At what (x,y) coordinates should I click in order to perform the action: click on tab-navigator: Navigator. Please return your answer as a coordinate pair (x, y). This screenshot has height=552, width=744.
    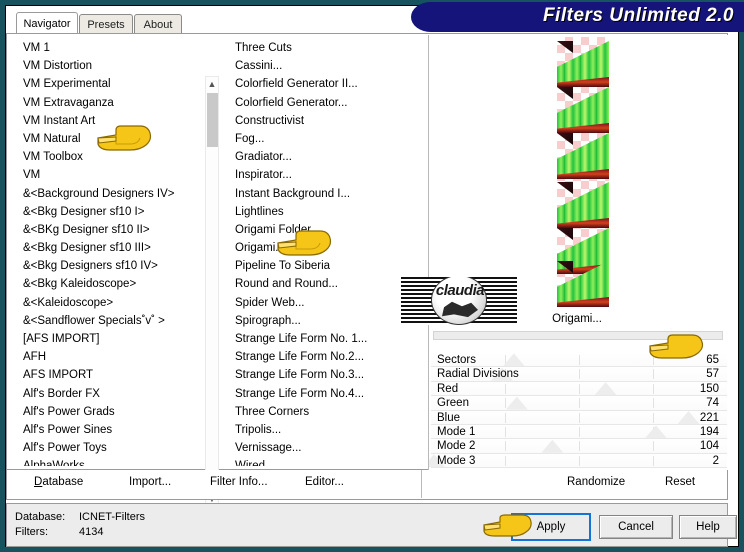
    Looking at the image, I should click on (47, 23).